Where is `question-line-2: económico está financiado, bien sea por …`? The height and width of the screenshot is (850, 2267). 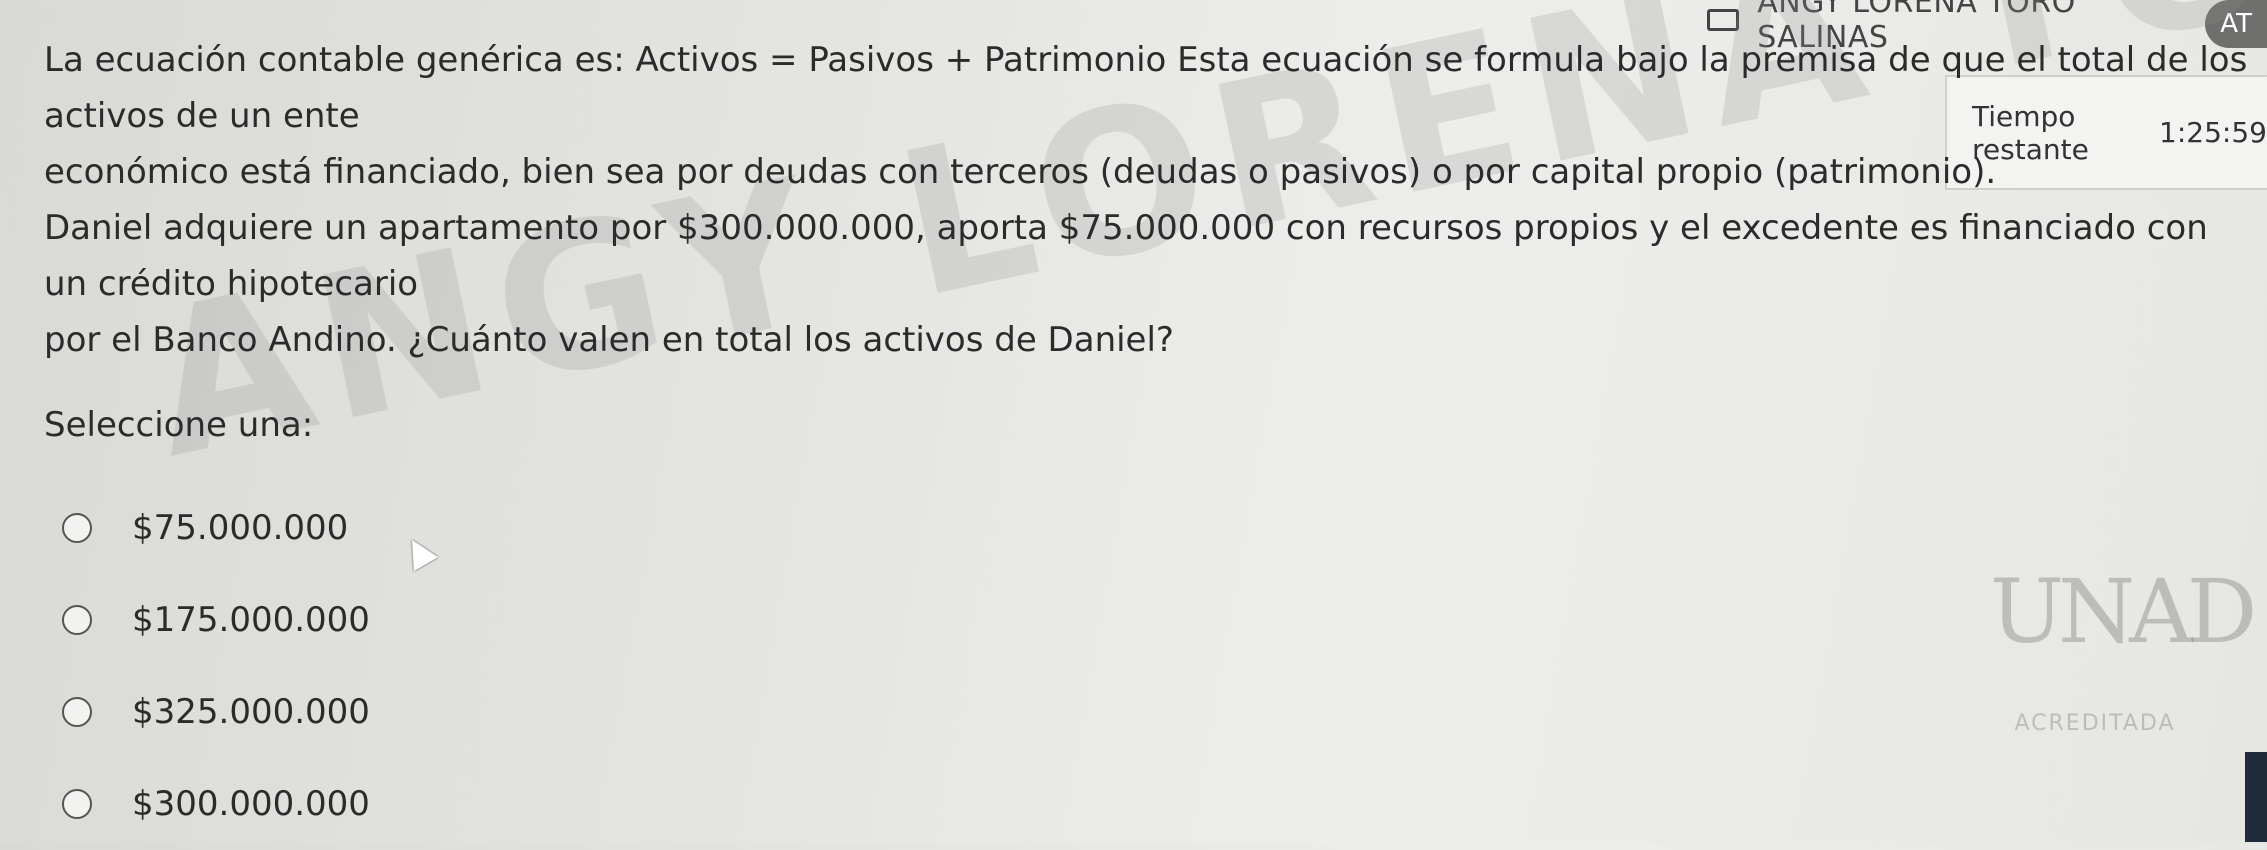 question-line-2: económico está financiado, bien sea por … is located at coordinates (1020, 172).